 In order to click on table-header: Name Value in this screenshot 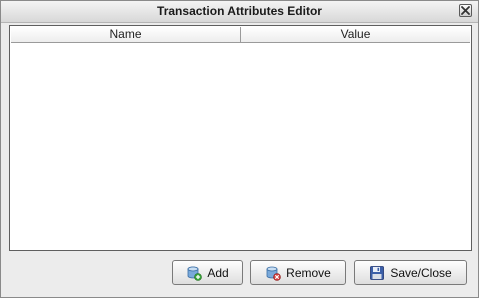, I will do `click(240, 35)`.